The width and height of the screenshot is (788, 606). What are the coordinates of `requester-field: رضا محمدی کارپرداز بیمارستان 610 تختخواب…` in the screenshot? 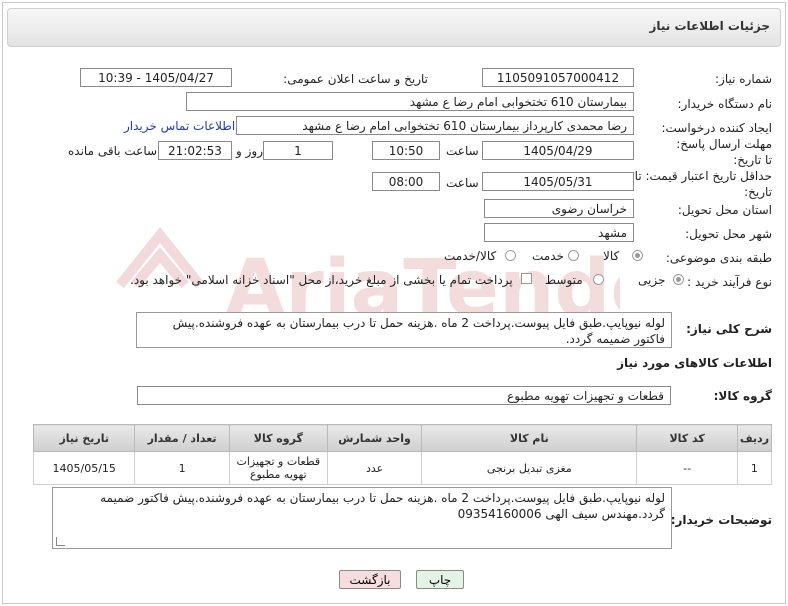 It's located at (435, 125).